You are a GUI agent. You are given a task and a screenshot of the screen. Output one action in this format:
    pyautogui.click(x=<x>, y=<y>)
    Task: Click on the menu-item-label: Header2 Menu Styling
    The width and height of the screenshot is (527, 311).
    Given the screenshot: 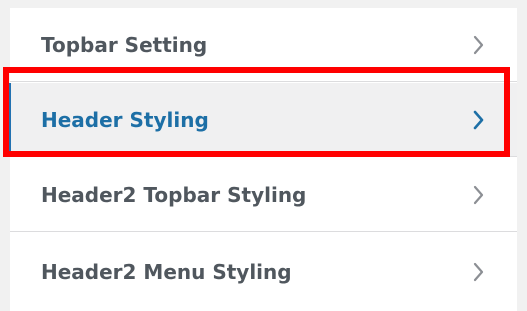 What is the action you would take?
    pyautogui.click(x=166, y=272)
    